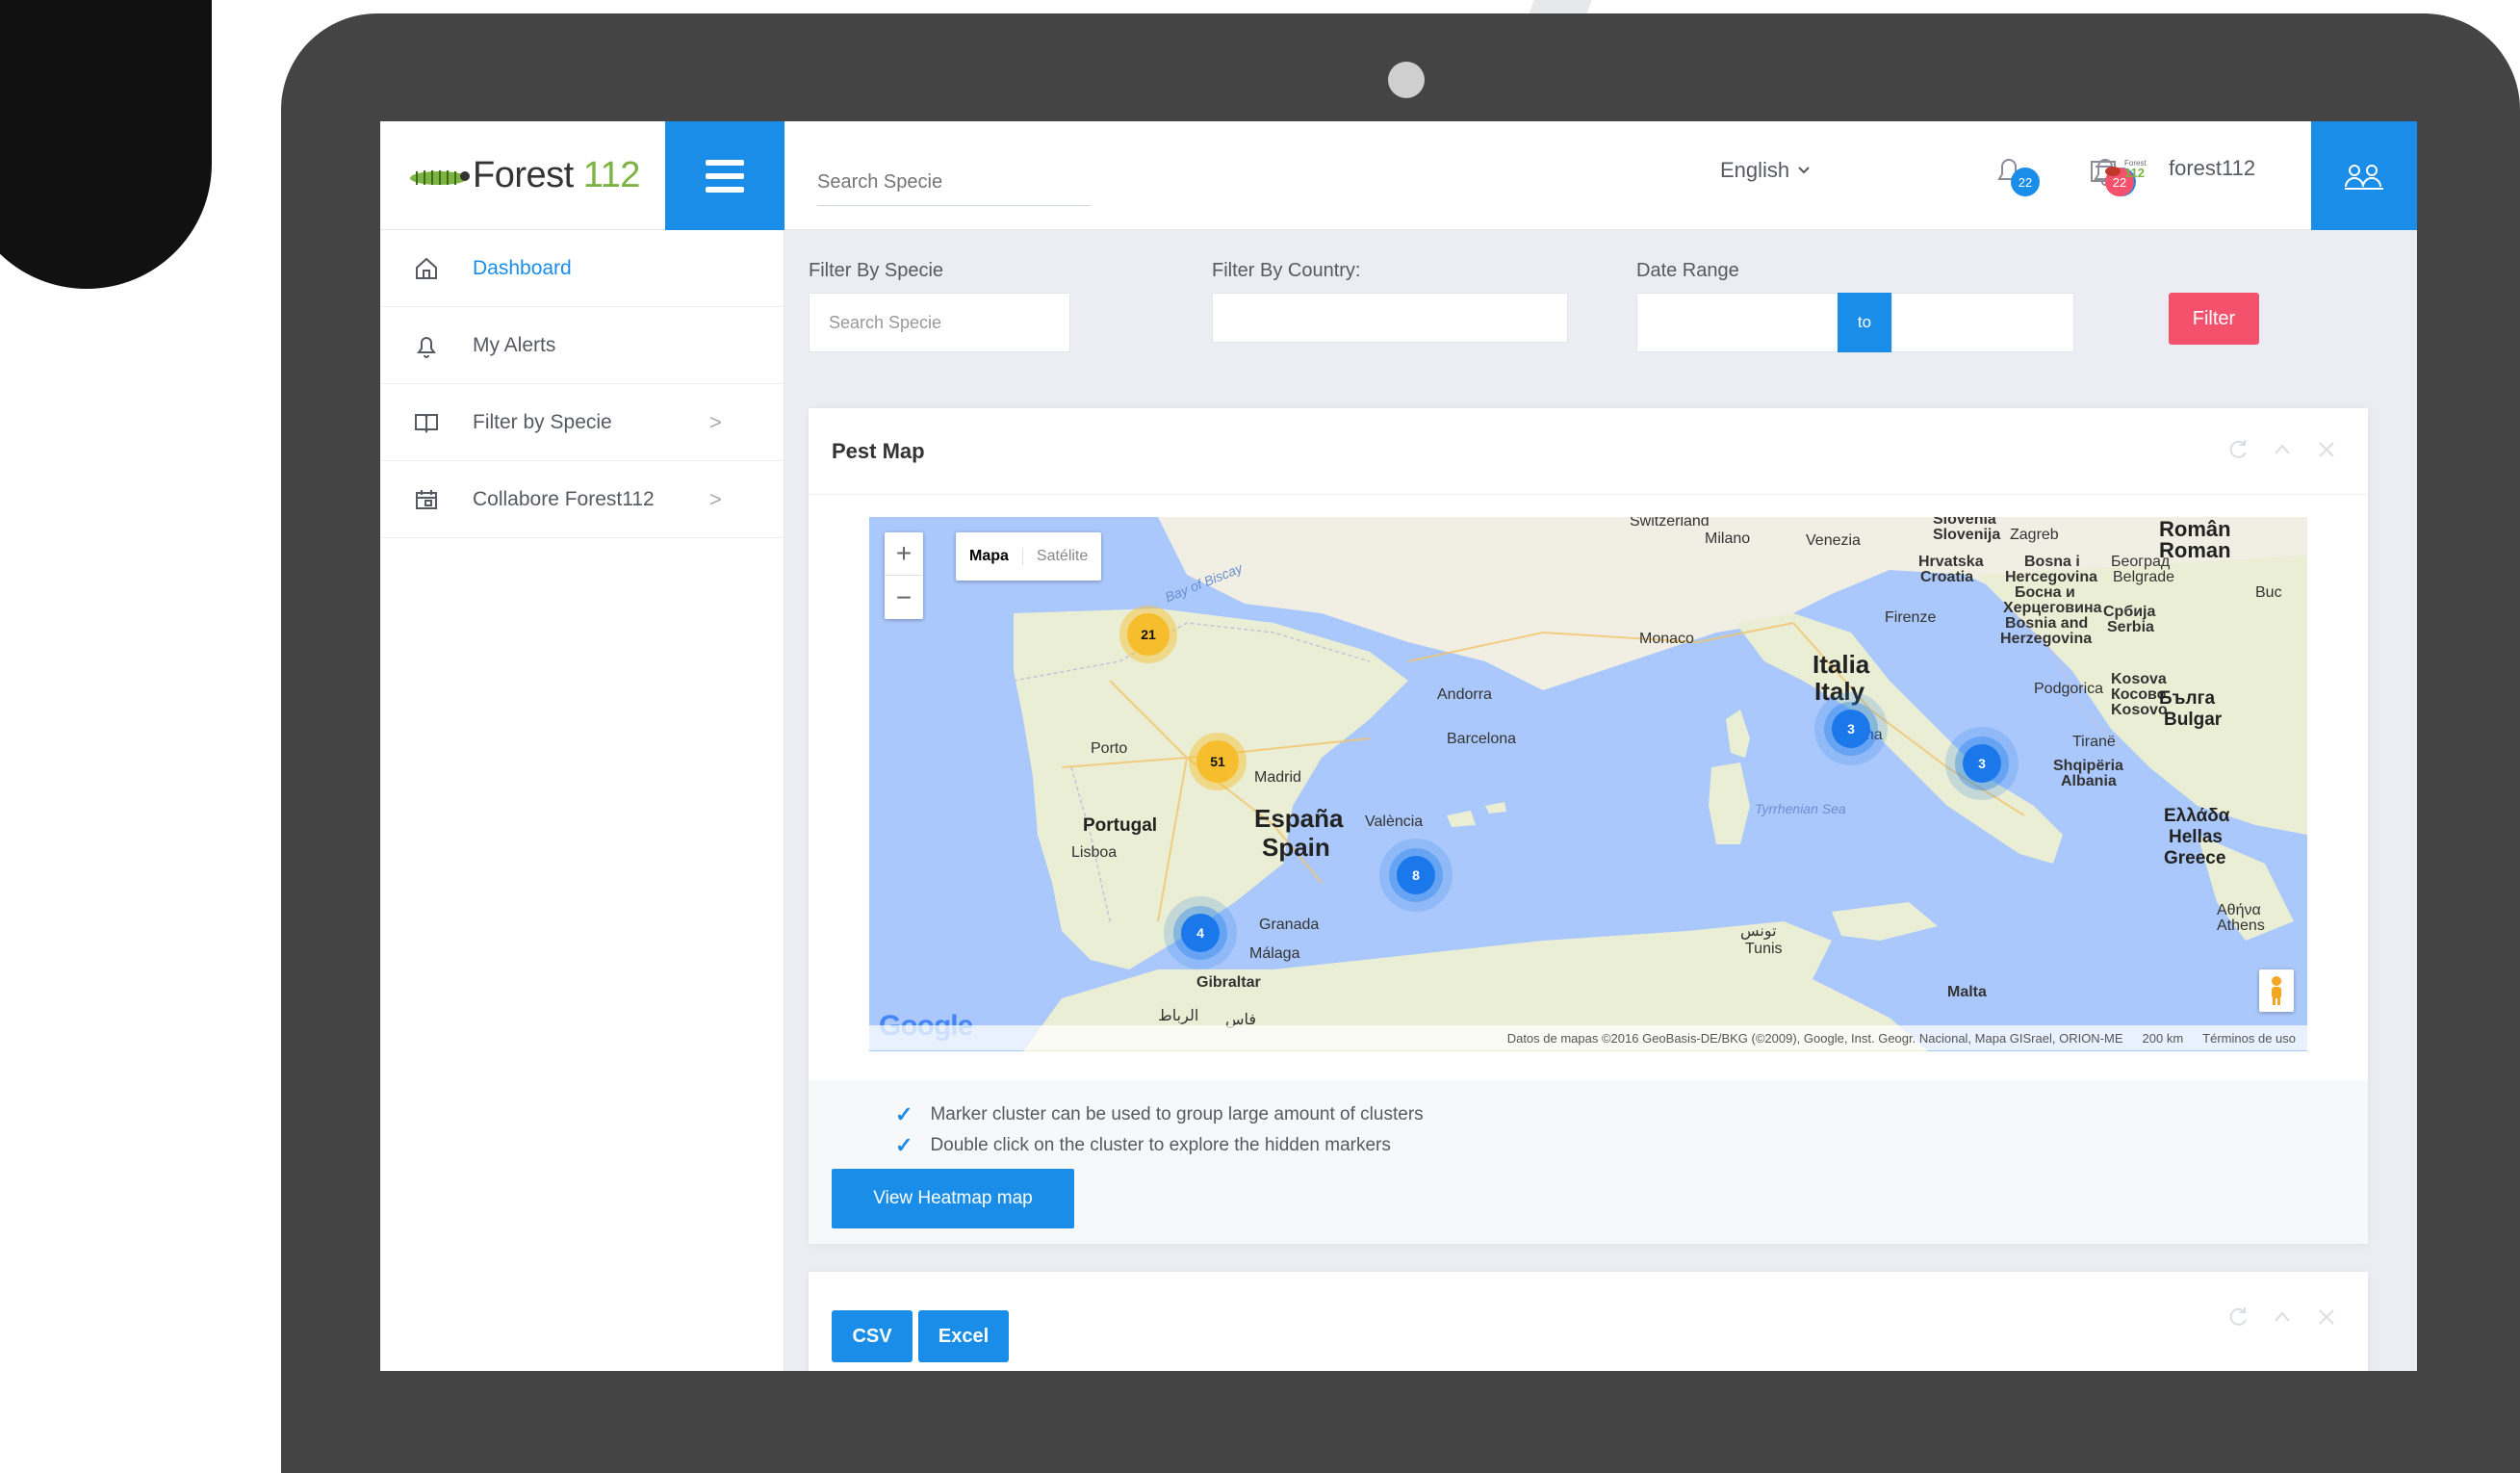  What do you see at coordinates (1947, 577) in the screenshot?
I see `map-label: Croatia` at bounding box center [1947, 577].